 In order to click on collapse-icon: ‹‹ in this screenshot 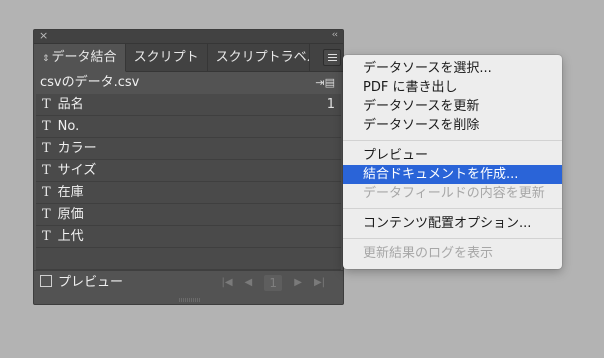, I will do `click(335, 36)`.